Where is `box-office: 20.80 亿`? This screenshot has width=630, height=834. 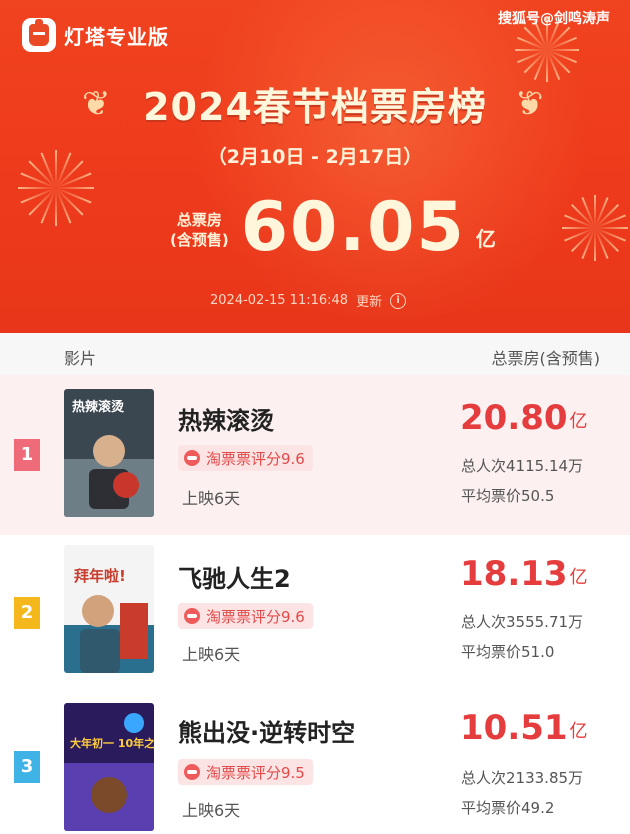
box-office: 20.80 亿 is located at coordinates (524, 418).